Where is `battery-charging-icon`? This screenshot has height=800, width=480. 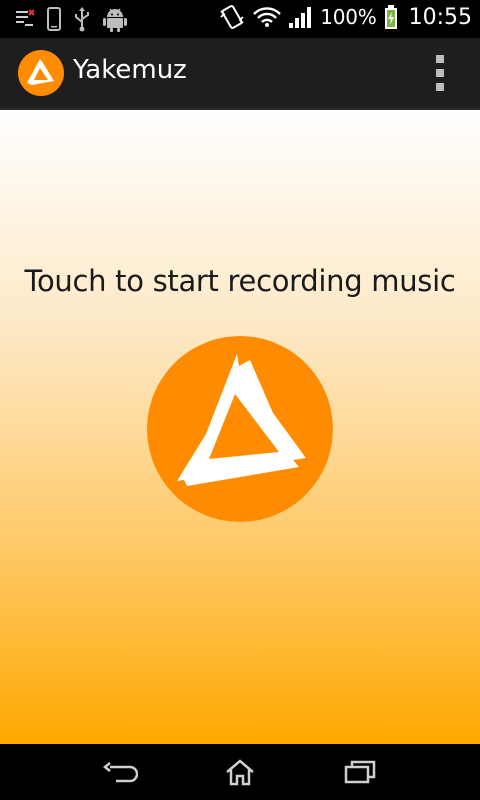 battery-charging-icon is located at coordinates (390, 17).